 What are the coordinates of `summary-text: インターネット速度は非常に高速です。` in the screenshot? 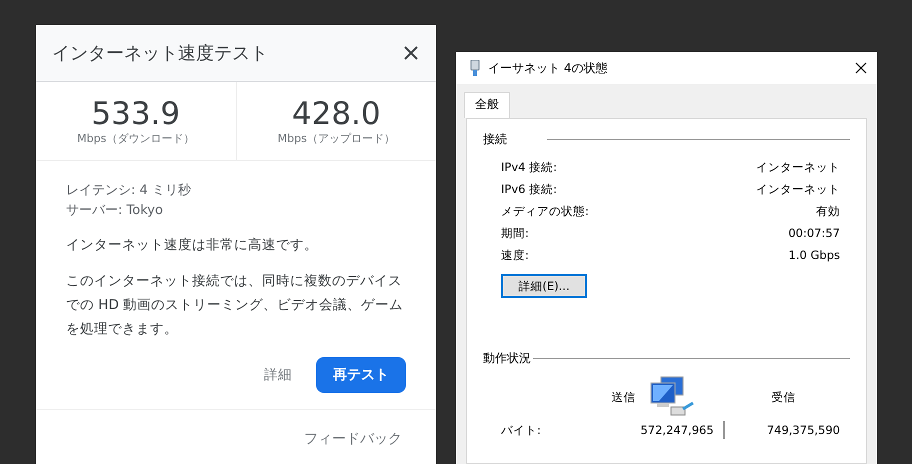 It's located at (192, 245).